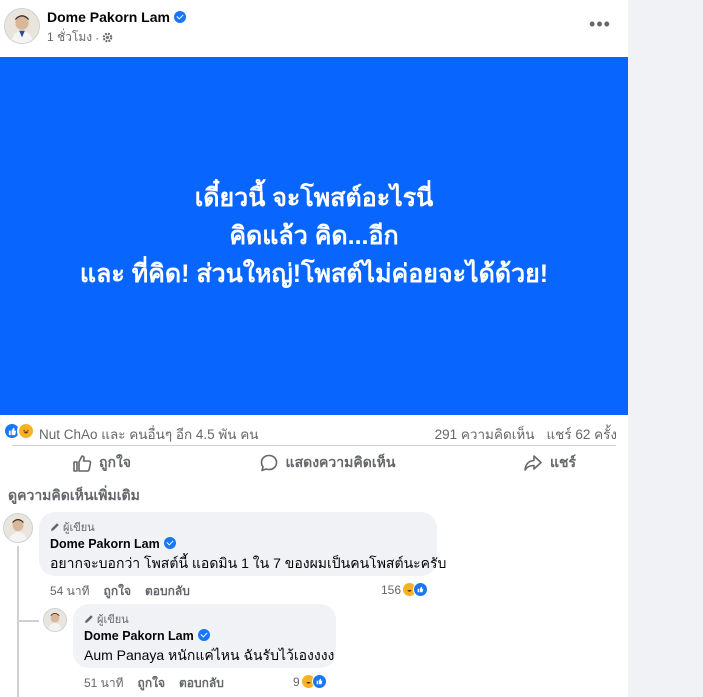  I want to click on reply-author-text: Dome Pakorn Lam, so click(139, 636).